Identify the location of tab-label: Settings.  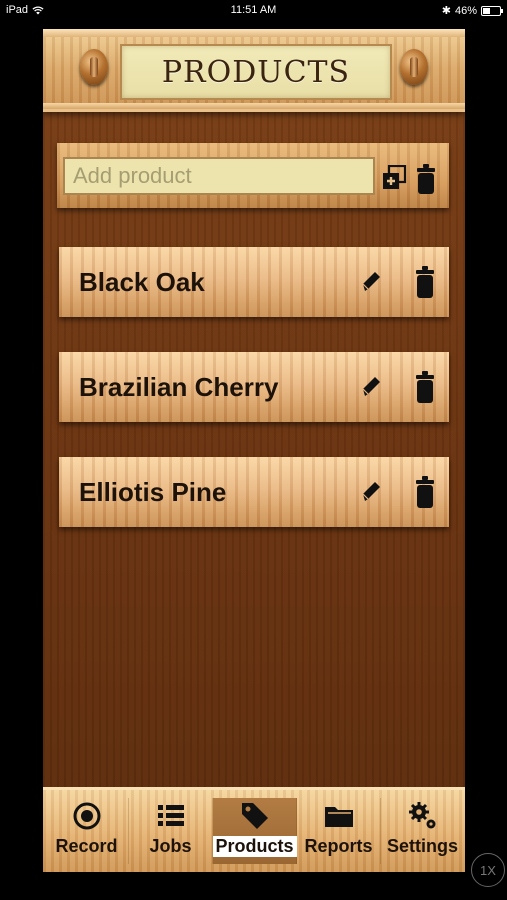
(422, 846).